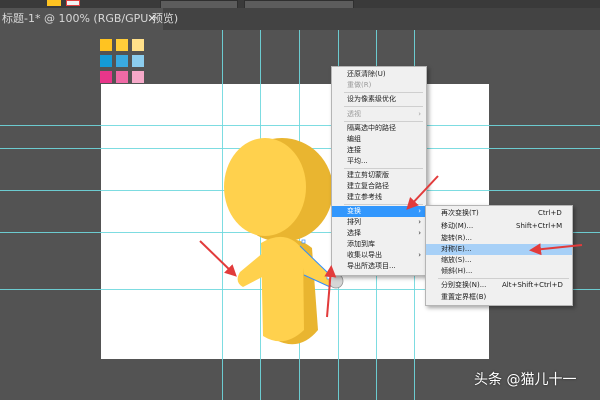 The height and width of the screenshot is (400, 600). What do you see at coordinates (525, 380) in the screenshot?
I see `watermark: 头条 @猫儿十一` at bounding box center [525, 380].